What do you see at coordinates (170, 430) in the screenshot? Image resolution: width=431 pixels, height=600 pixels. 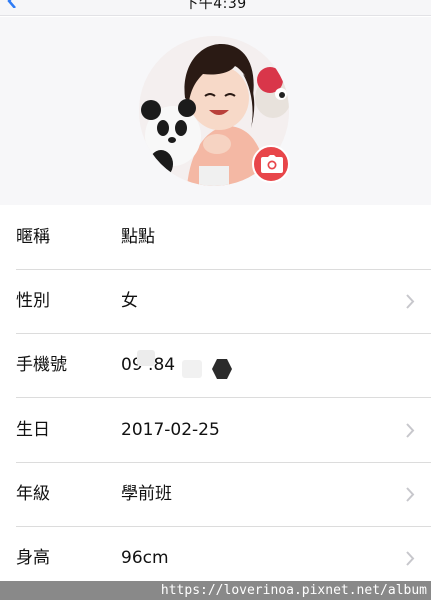 I see `birthday-value: 2017-02-25` at bounding box center [170, 430].